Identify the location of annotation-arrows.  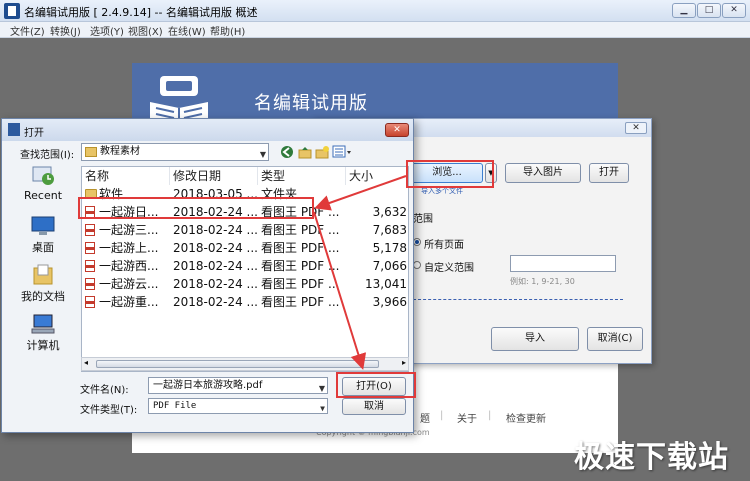
(360, 272).